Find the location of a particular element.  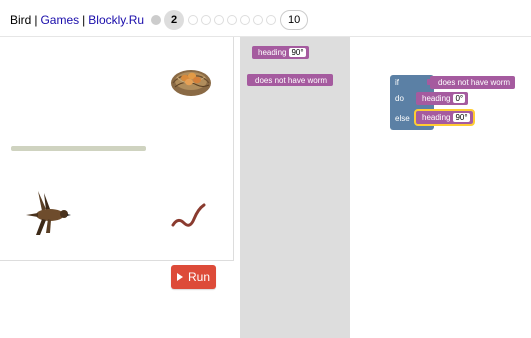

toolbox-heading-block: heading 90° is located at coordinates (280, 52).